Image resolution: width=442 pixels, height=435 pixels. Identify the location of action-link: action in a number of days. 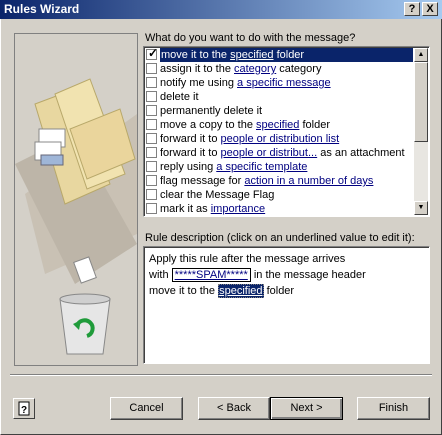
(308, 181).